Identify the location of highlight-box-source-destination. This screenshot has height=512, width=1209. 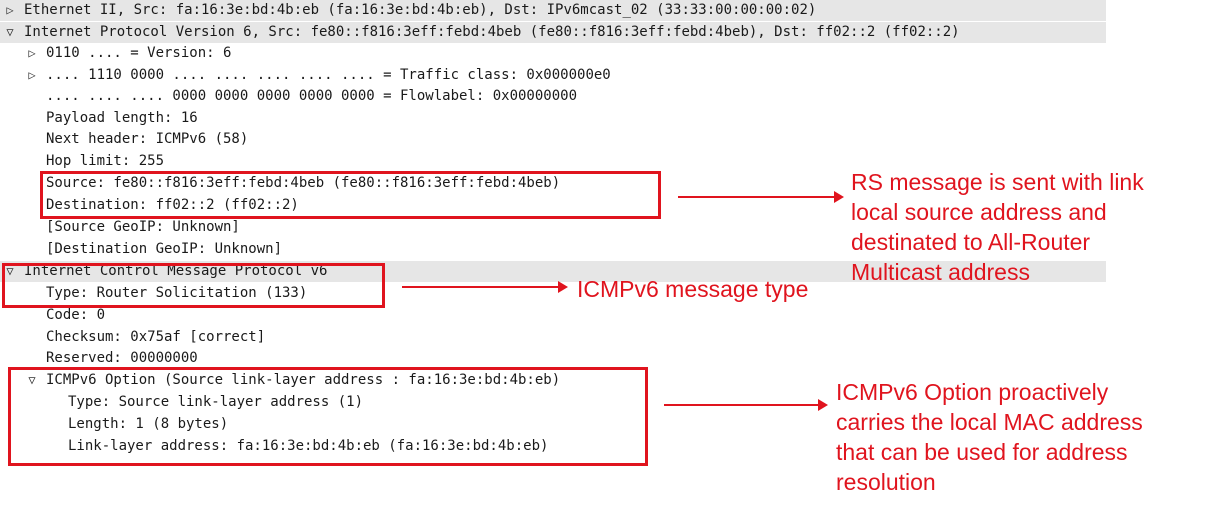
(350, 195).